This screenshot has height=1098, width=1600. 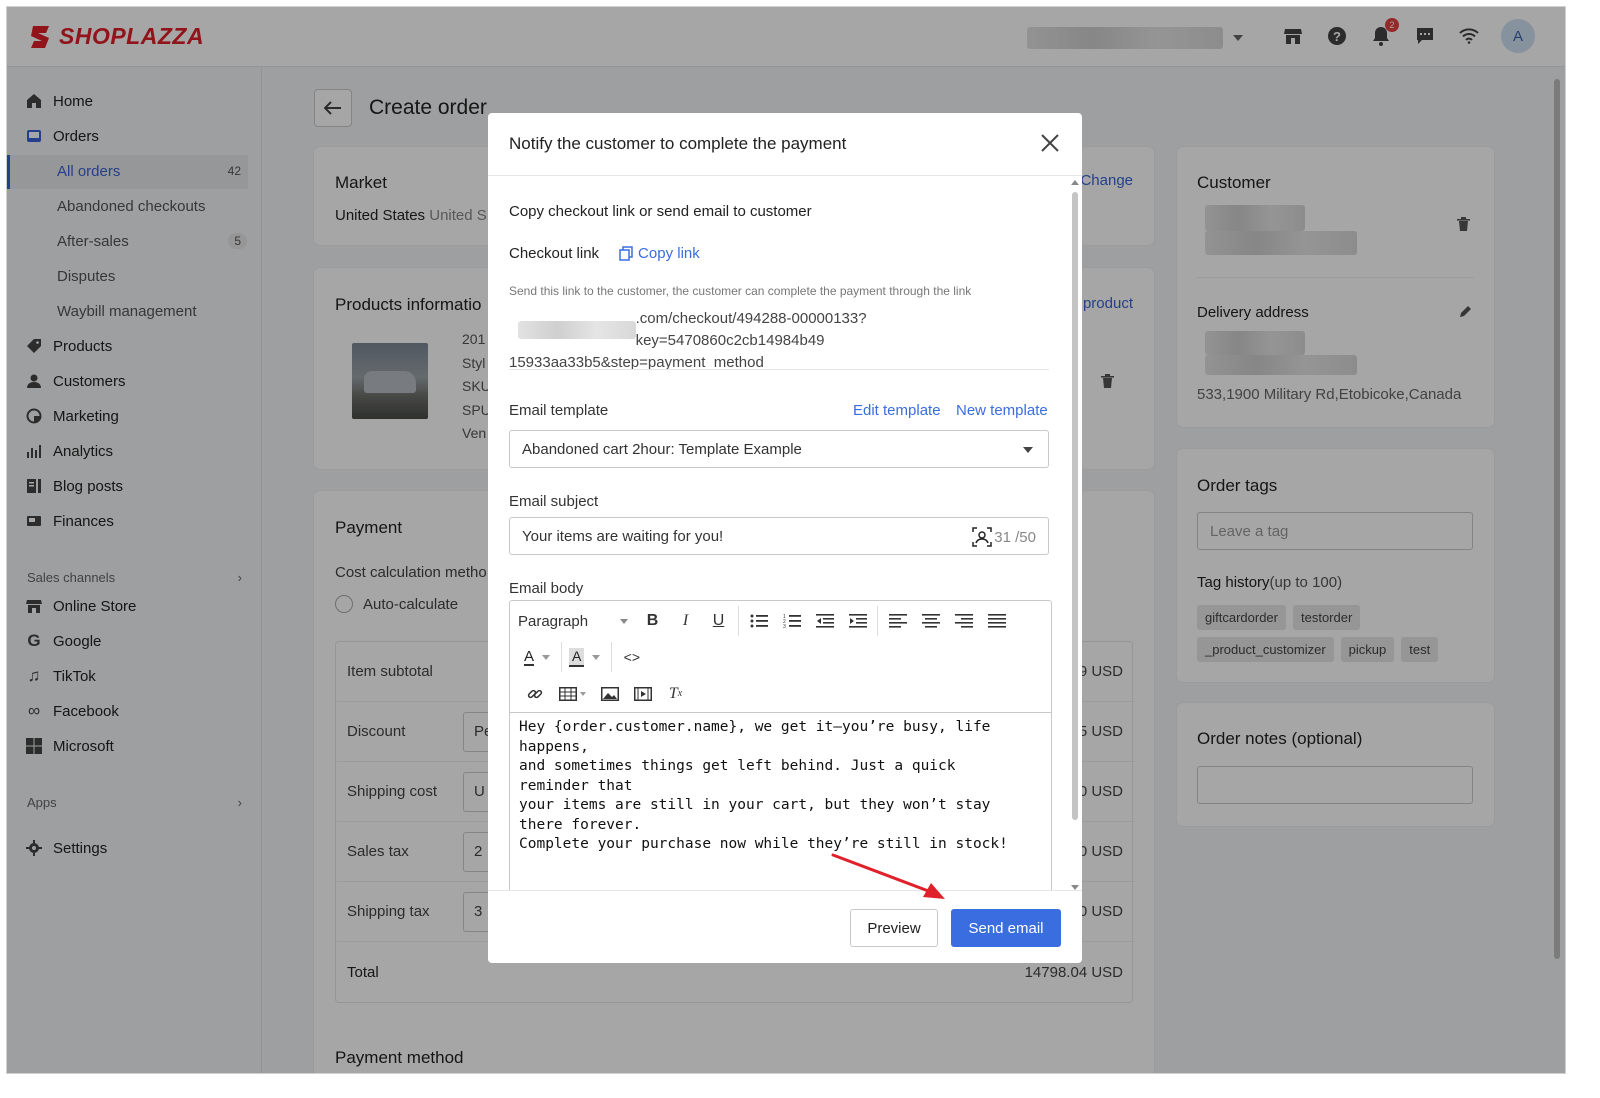 I want to click on editor-toolbar-row-1: Paragraph B I U 123, so click(x=780, y=621).